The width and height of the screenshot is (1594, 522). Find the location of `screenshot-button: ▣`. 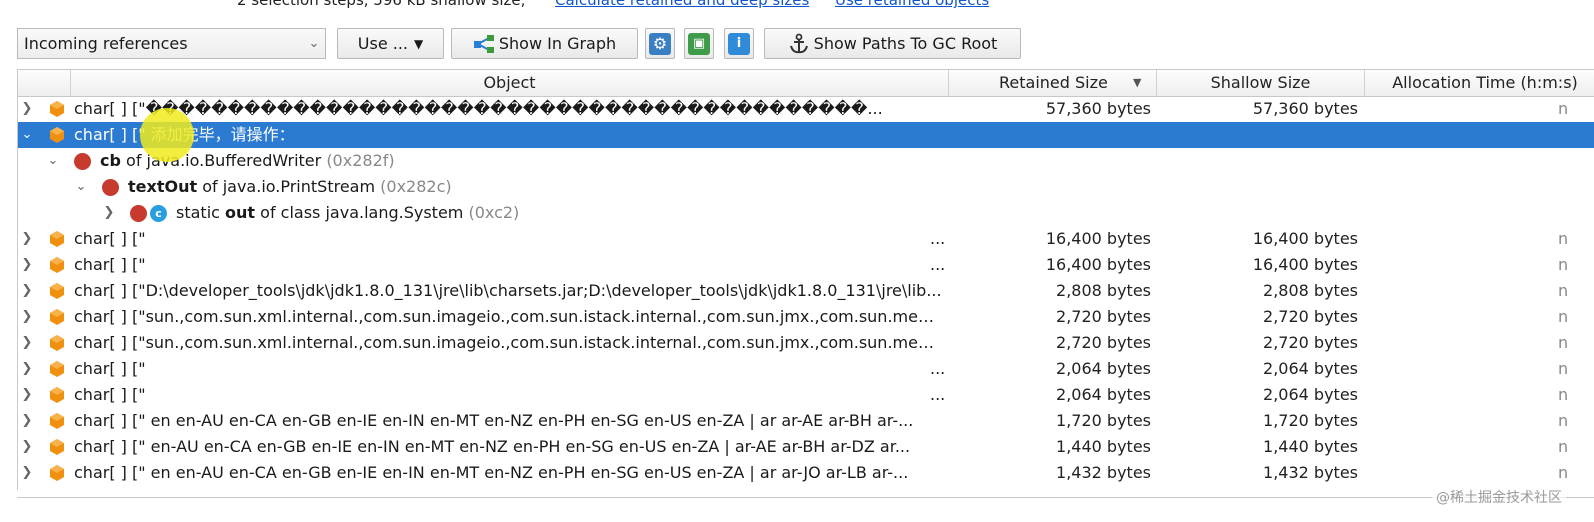

screenshot-button: ▣ is located at coordinates (699, 43).